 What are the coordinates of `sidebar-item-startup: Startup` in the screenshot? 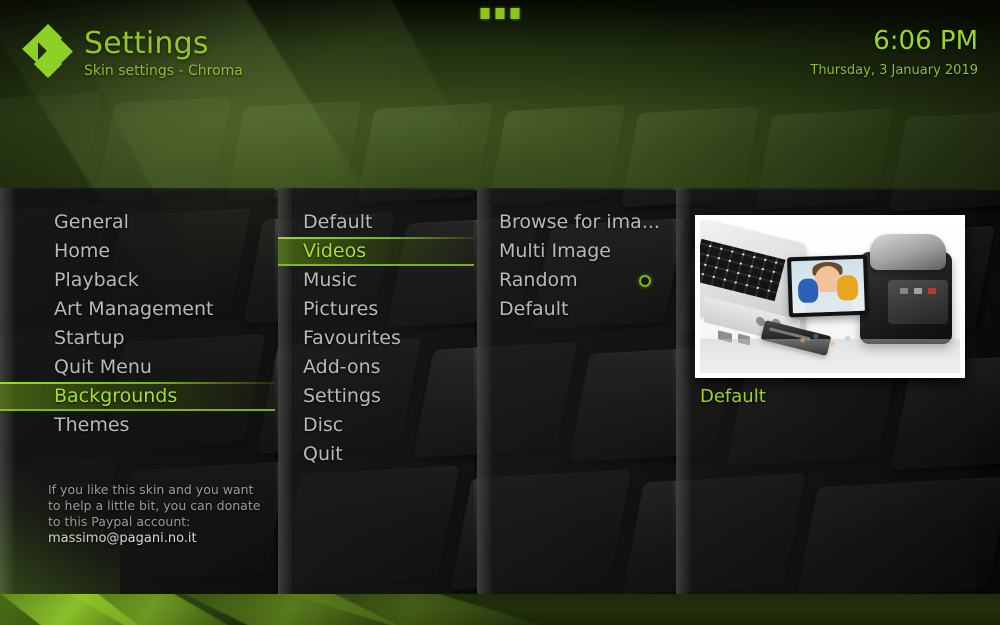 It's located at (137, 338).